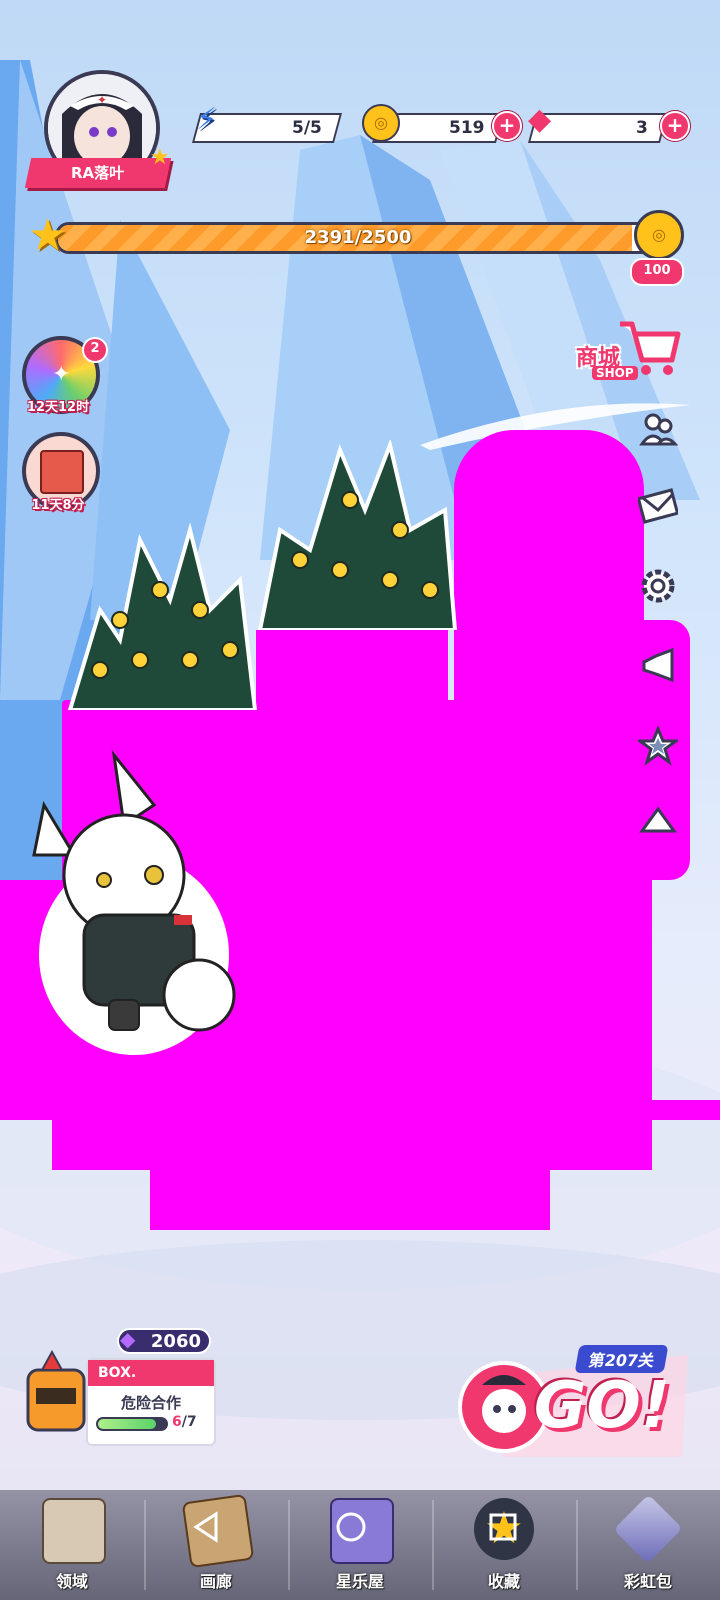 The height and width of the screenshot is (1600, 720). Describe the element at coordinates (74, 1531) in the screenshot. I see `territory-icon` at that location.